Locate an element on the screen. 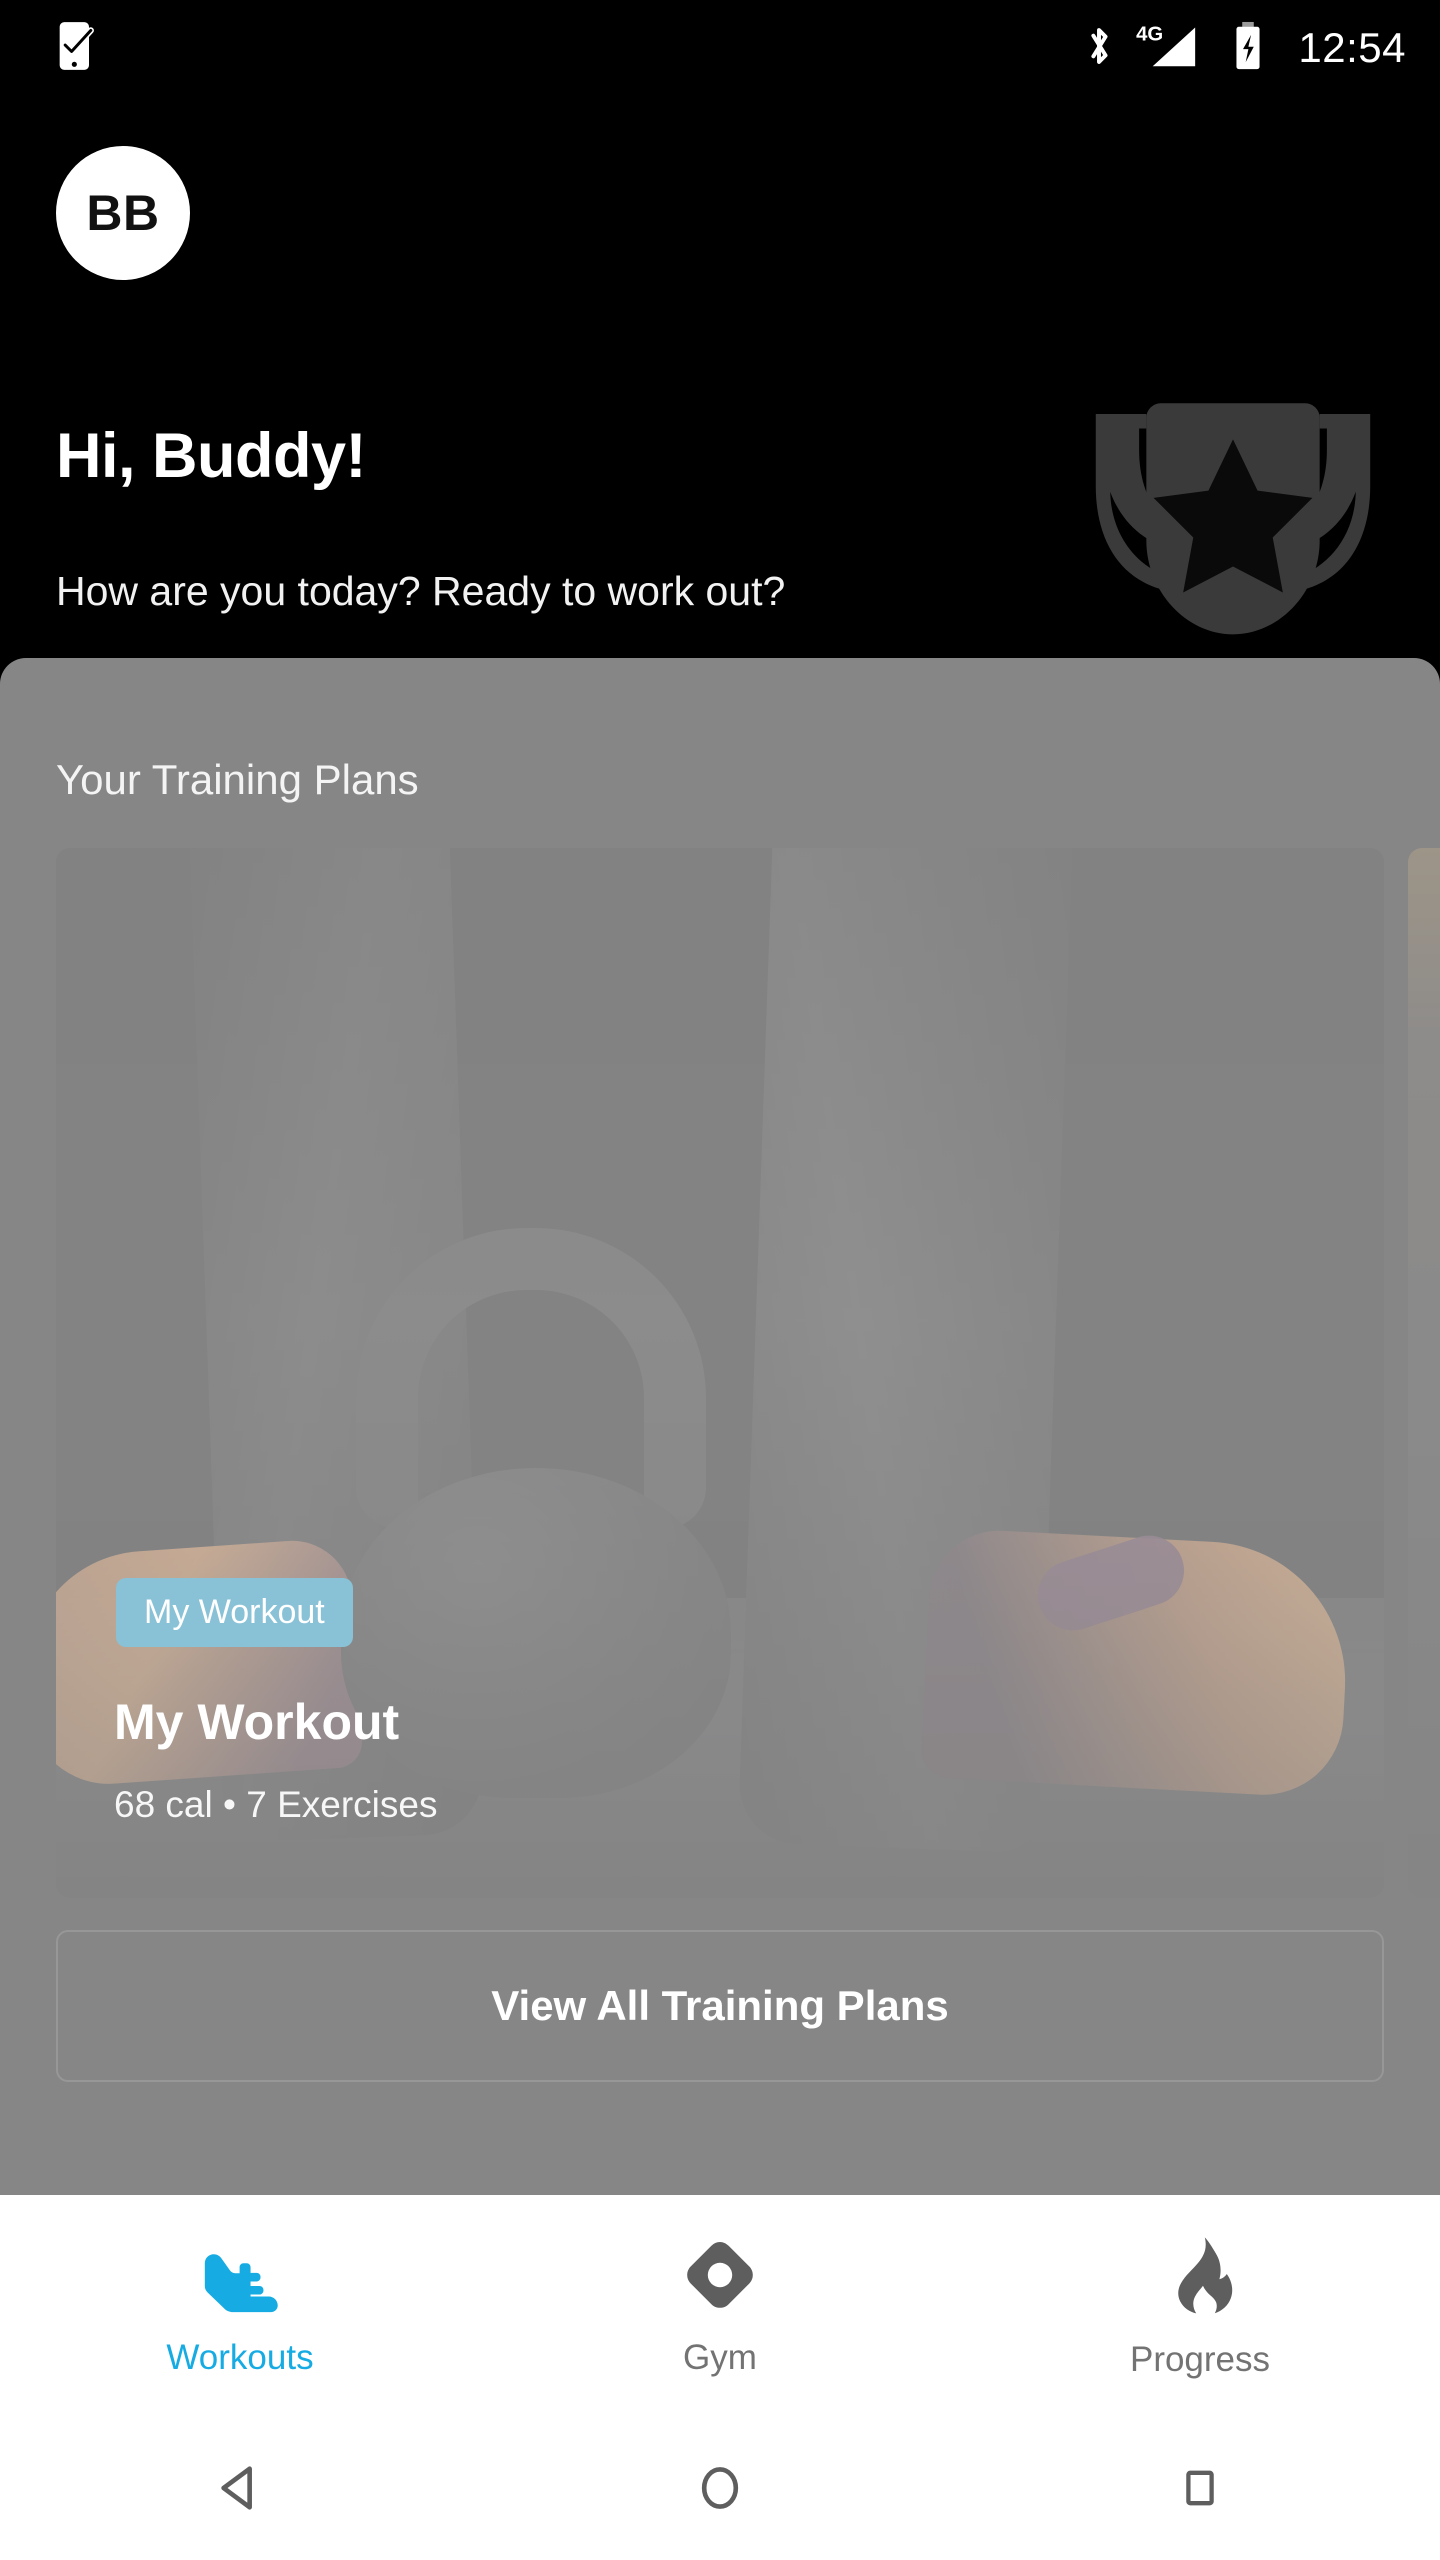 Image resolution: width=1440 pixels, height=2560 pixels. bluetooth-icon is located at coordinates (1099, 48).